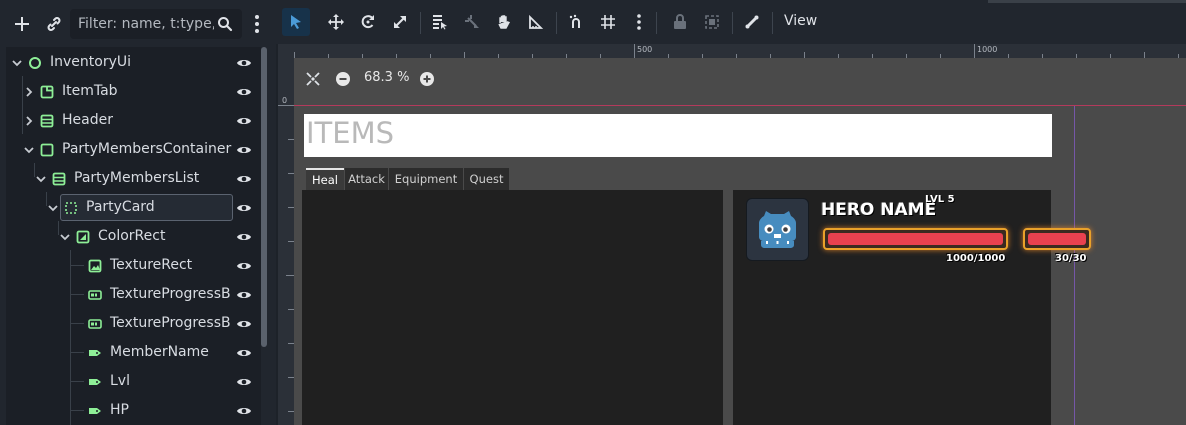 This screenshot has height=425, width=1186. I want to click on add-node-icon, so click(22, 24).